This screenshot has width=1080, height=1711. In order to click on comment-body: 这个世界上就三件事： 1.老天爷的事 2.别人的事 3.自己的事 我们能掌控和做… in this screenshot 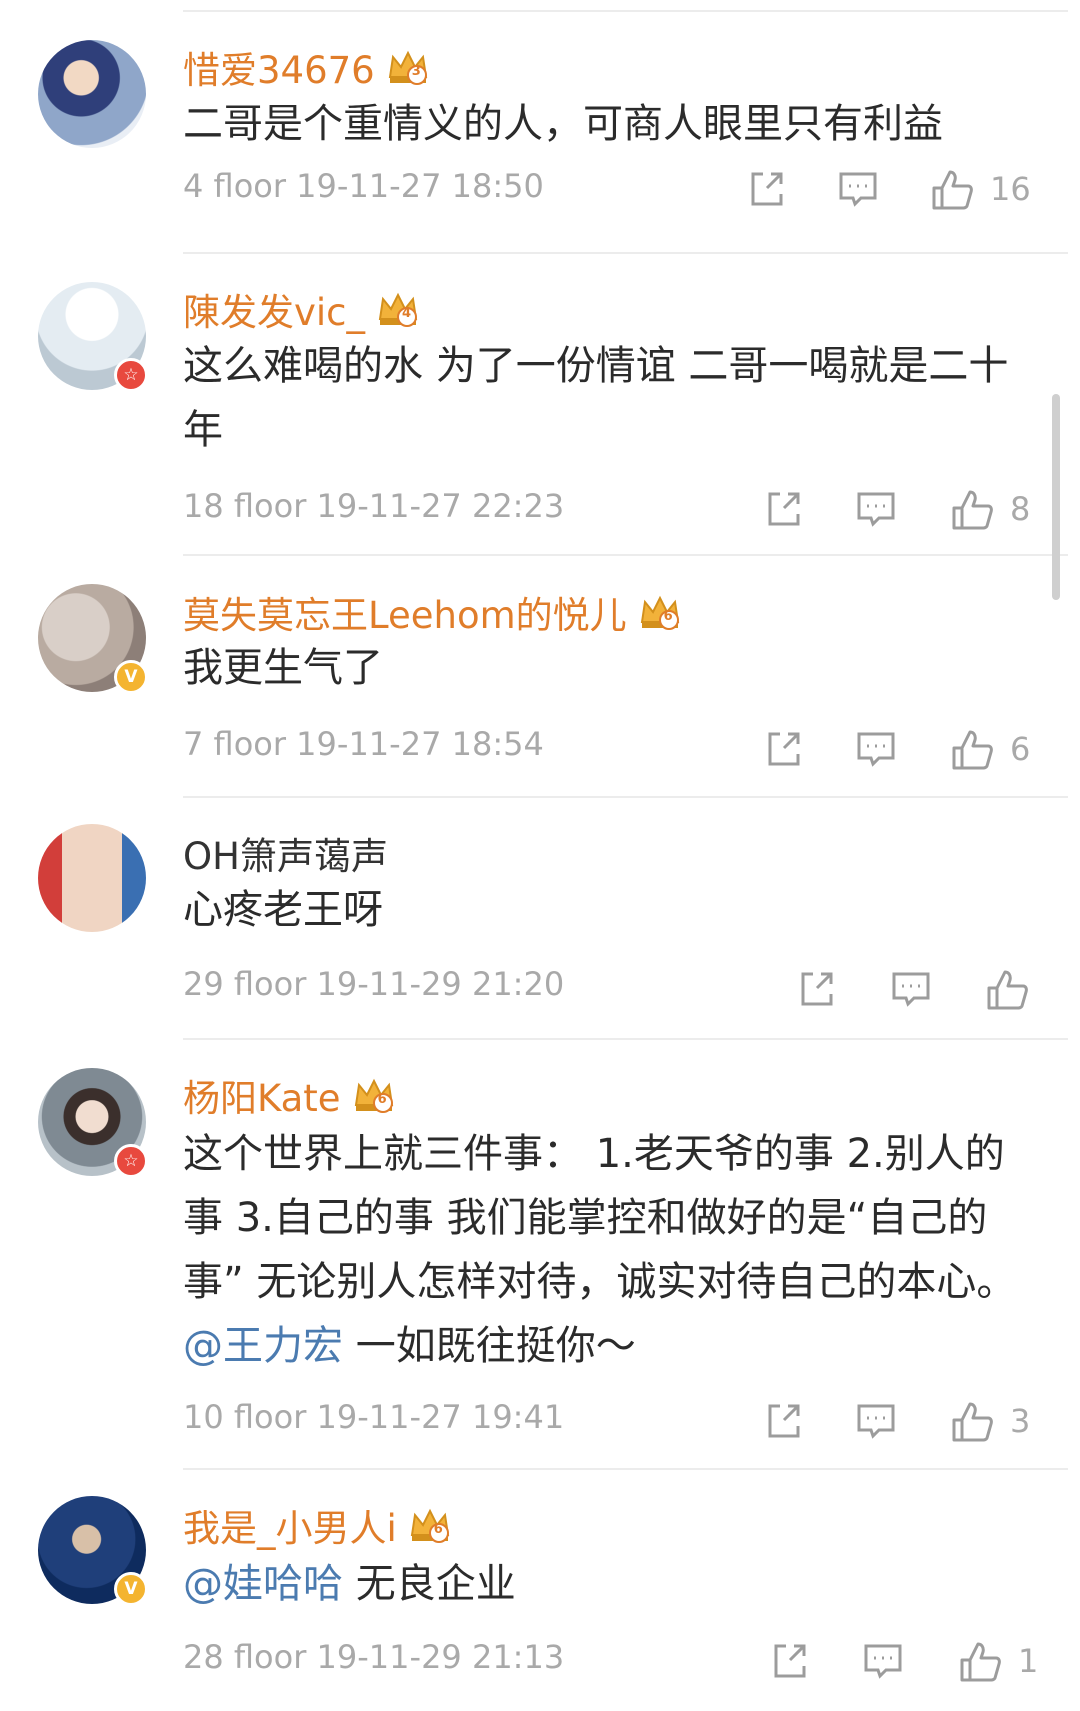, I will do `click(600, 1218)`.